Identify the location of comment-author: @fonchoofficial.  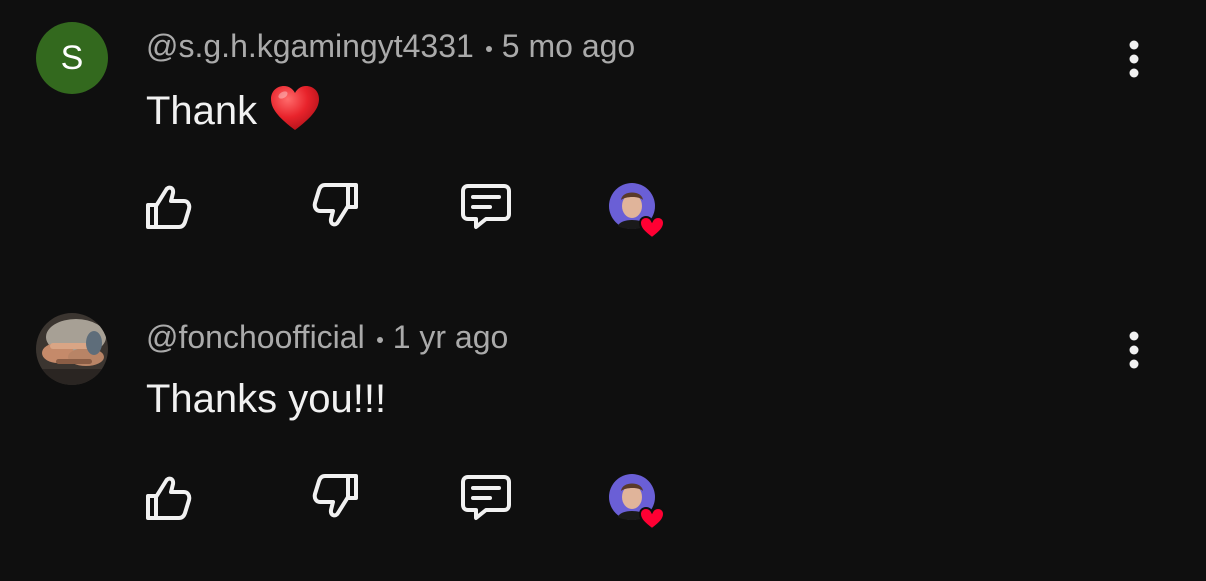
(255, 337).